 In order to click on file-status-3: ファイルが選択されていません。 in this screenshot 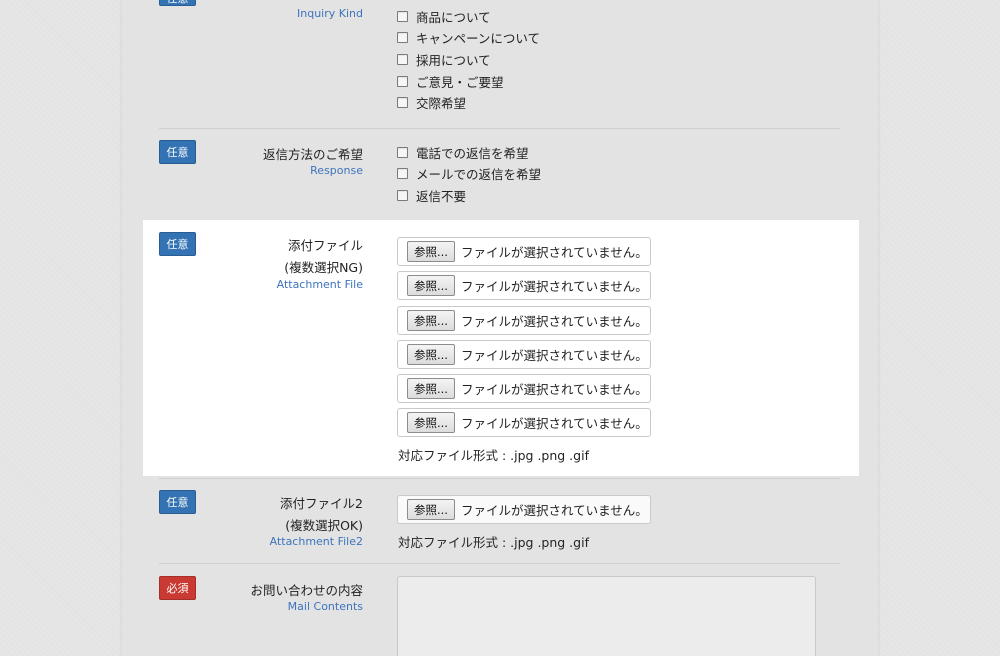, I will do `click(554, 321)`.